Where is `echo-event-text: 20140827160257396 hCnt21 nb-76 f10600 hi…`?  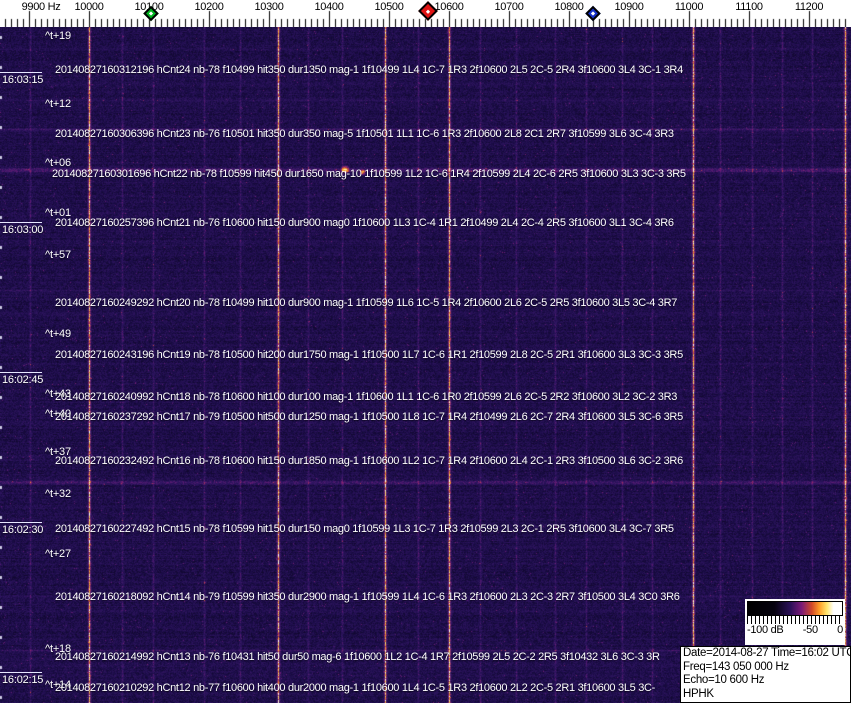
echo-event-text: 20140827160257396 hCnt21 nb-76 f10600 hi… is located at coordinates (364, 223).